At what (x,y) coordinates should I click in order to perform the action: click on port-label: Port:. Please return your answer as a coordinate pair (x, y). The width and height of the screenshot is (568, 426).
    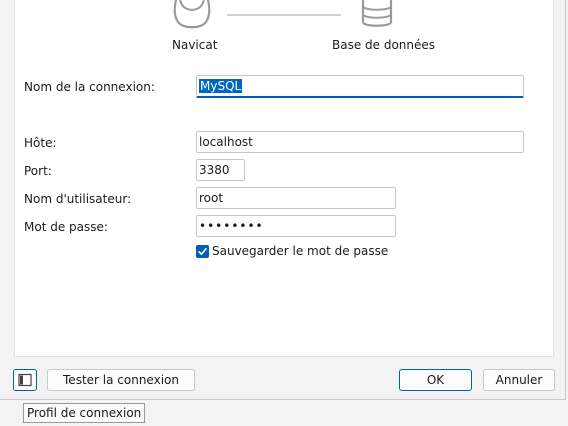
    Looking at the image, I should click on (38, 171).